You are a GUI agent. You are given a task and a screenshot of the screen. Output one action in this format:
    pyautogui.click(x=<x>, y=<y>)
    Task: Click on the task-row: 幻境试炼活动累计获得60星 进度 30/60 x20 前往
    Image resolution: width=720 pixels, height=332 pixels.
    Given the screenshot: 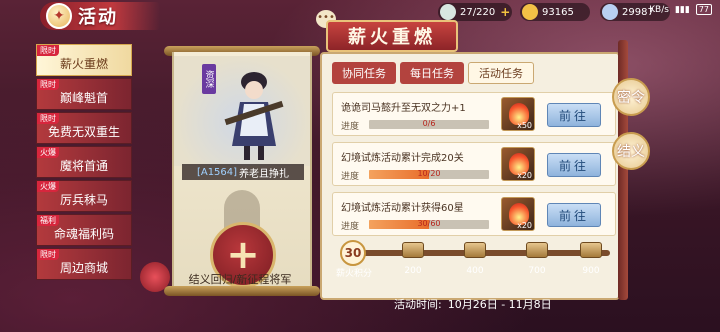 What is the action you would take?
    pyautogui.click(x=474, y=214)
    